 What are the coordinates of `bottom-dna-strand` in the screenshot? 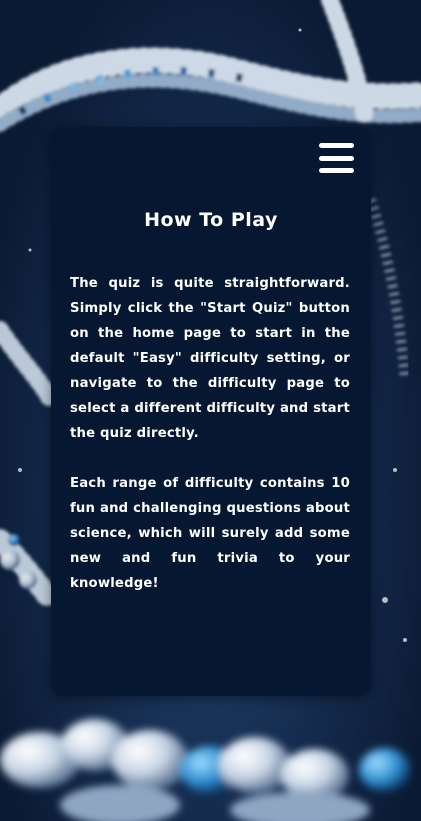 It's located at (205, 770).